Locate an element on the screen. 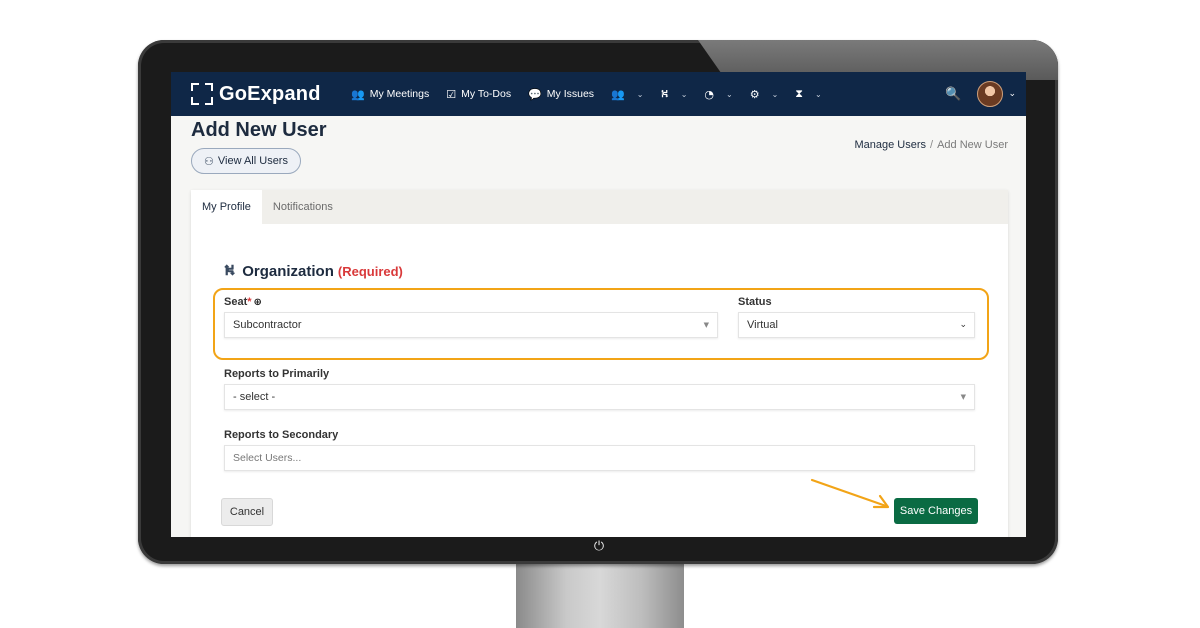 This screenshot has width=1200, height=628. nav-item-label: My To-Dos is located at coordinates (486, 94).